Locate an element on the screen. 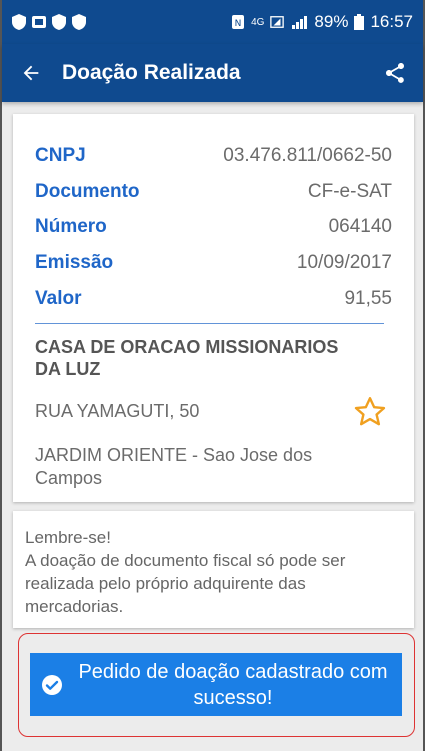 The height and width of the screenshot is (751, 425). organization-city: JARDIM ORIENTE - Sao Jose dos Campos is located at coordinates (174, 466).